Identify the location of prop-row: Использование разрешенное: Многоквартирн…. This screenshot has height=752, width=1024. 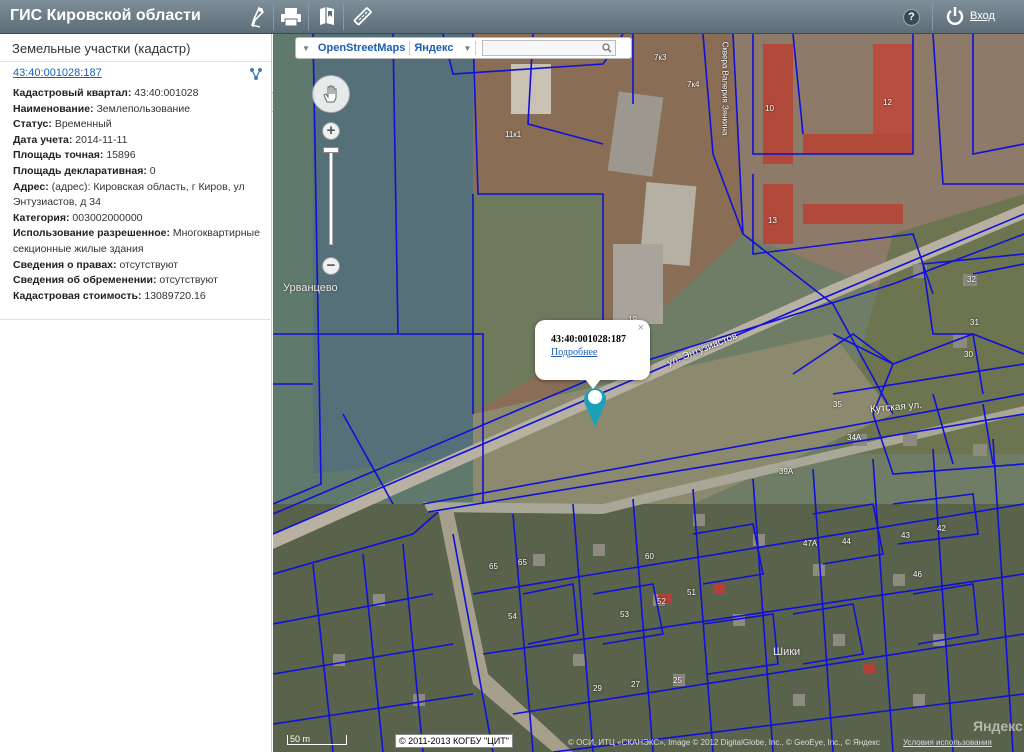
(136, 241).